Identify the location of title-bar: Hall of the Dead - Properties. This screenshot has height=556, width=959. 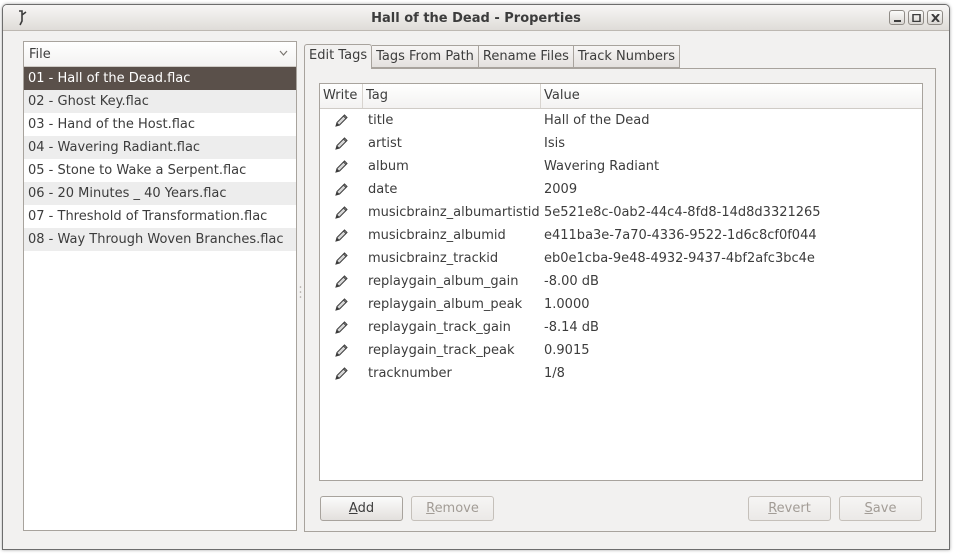
(476, 18).